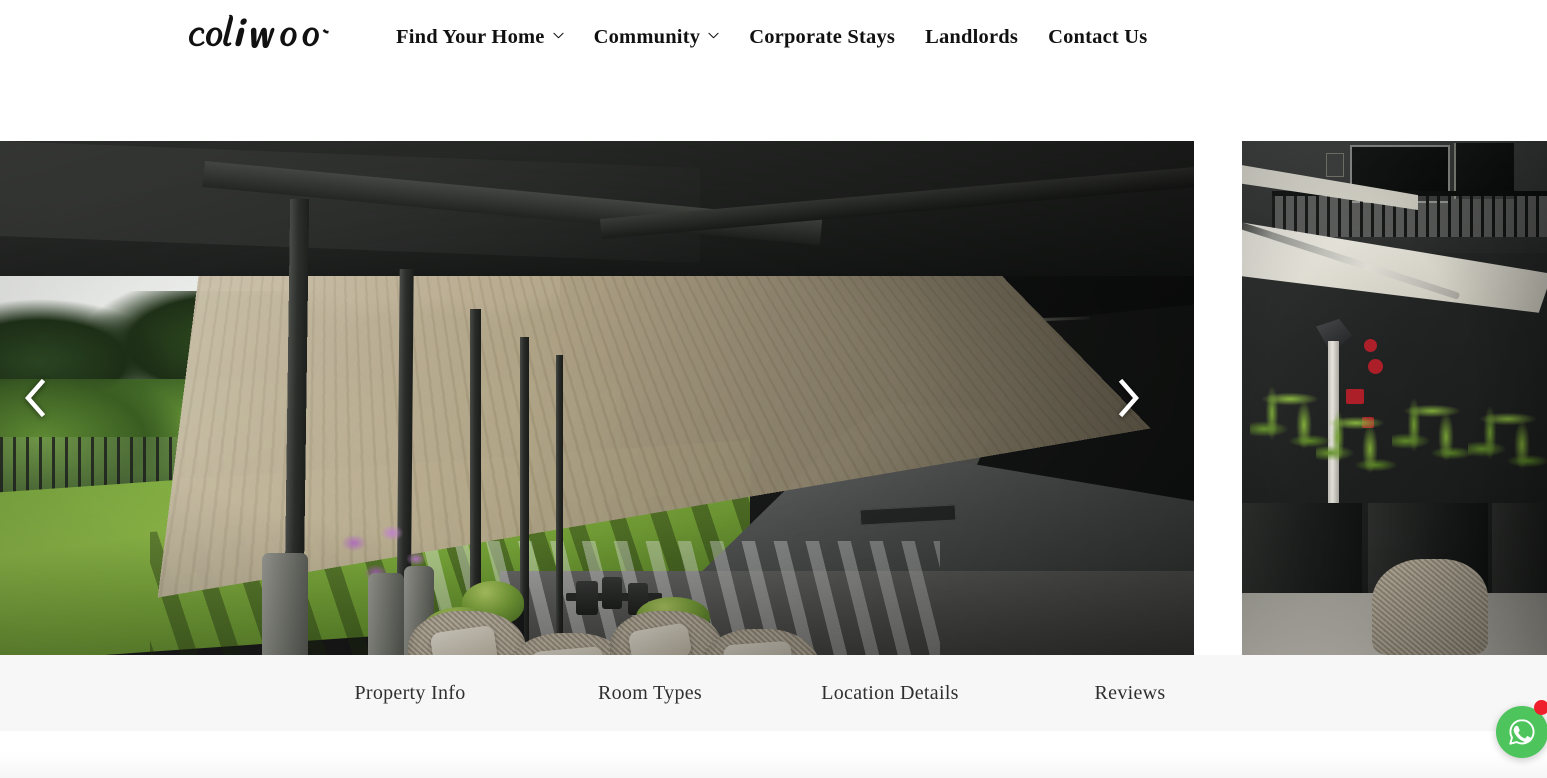 This screenshot has height=778, width=1547. Describe the element at coordinates (1522, 732) in the screenshot. I see `whatsapp-icon` at that location.